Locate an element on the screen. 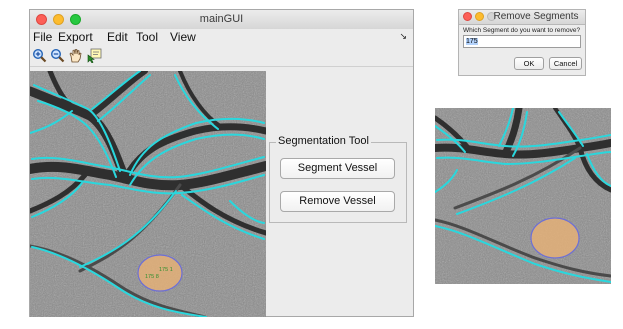 The image size is (623, 329). menu-view: View is located at coordinates (183, 37).